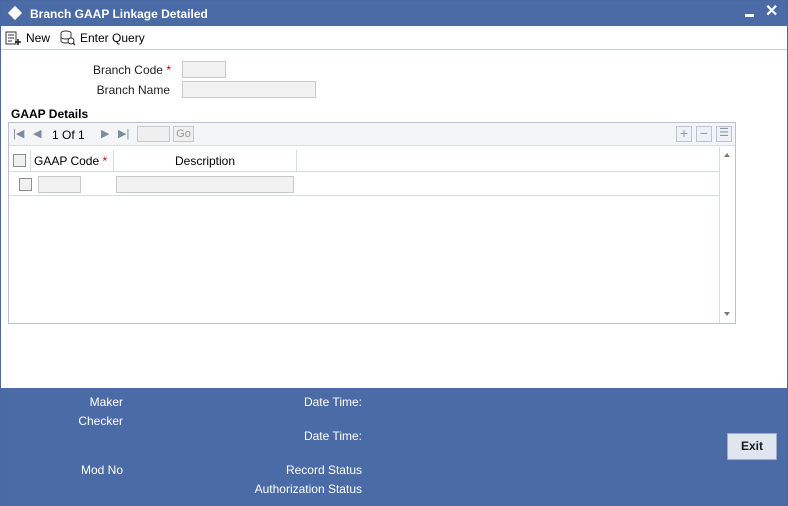 This screenshot has width=788, height=506. Describe the element at coordinates (727, 314) in the screenshot. I see `scroll-down-icon` at that location.